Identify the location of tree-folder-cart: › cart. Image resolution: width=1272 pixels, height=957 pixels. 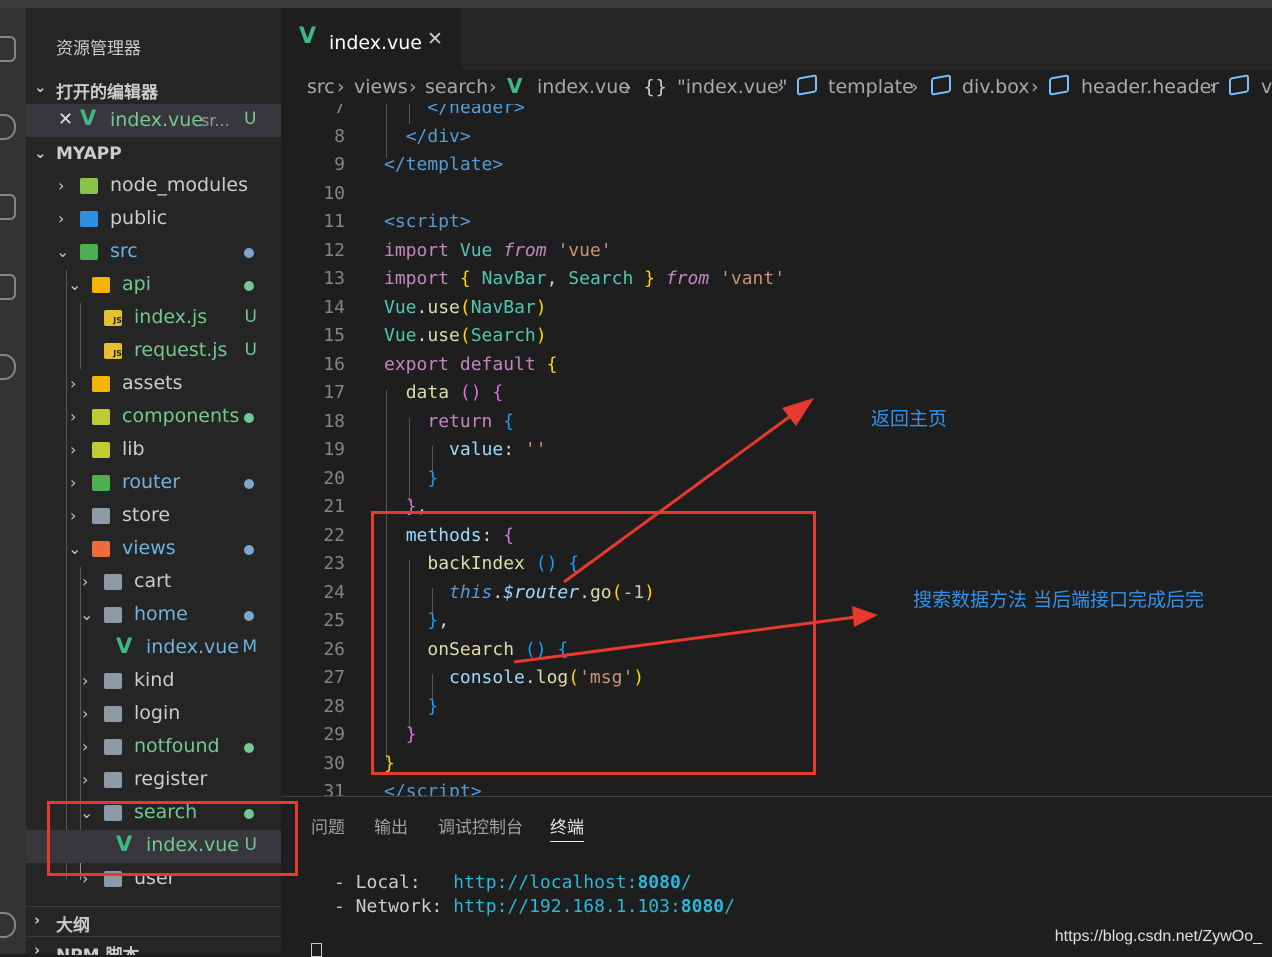
(153, 582).